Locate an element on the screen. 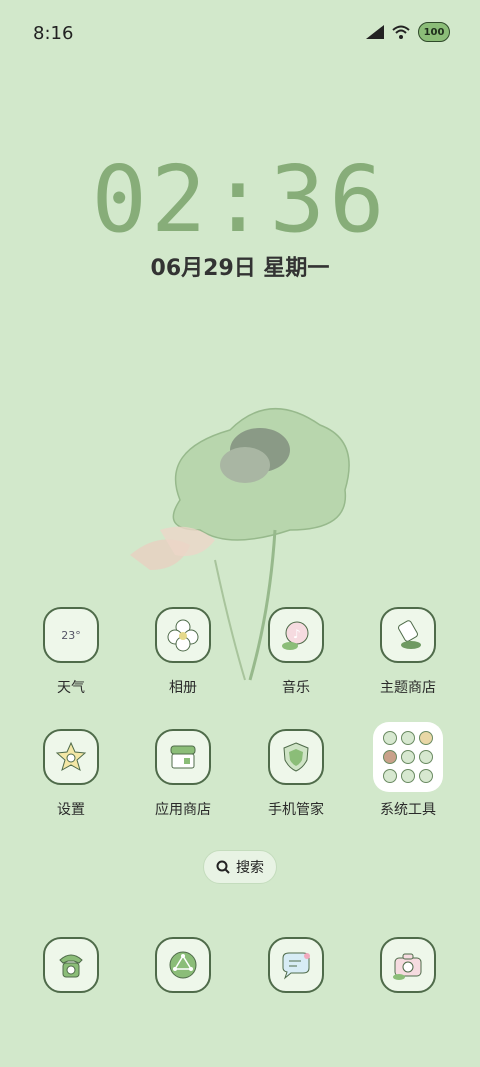  app-label: 天气 is located at coordinates (71, 688).